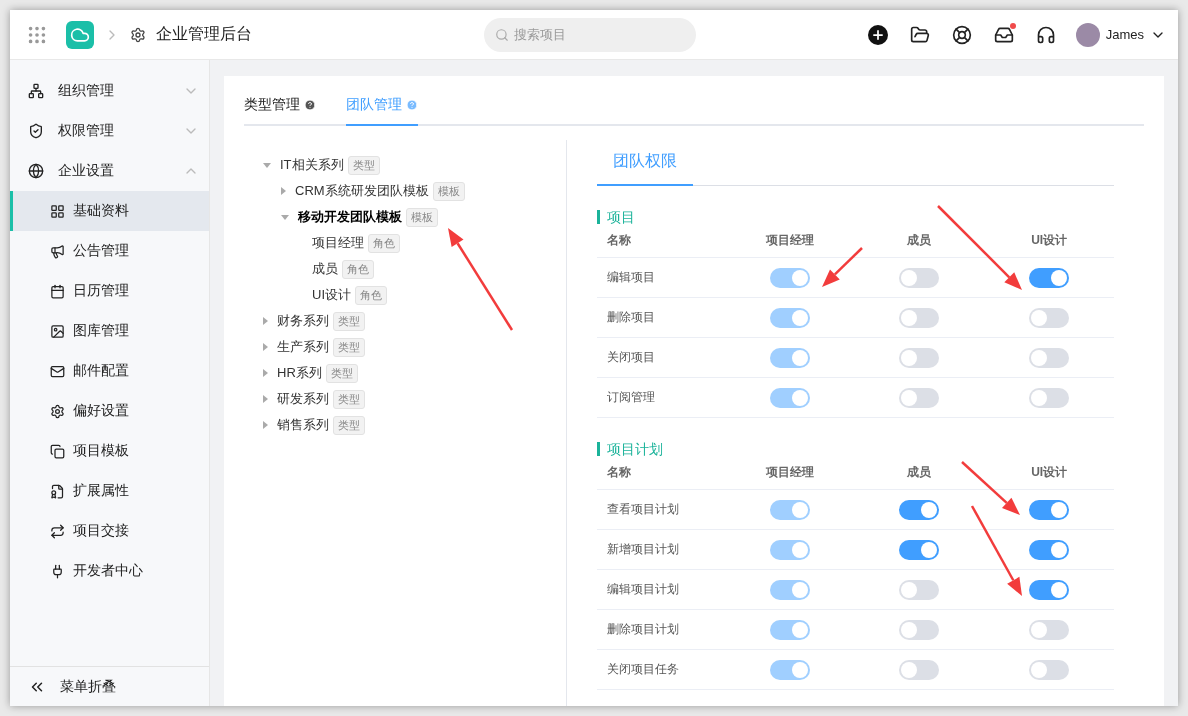 The width and height of the screenshot is (1188, 716). I want to click on permission-name: 订阅管理, so click(661, 398).